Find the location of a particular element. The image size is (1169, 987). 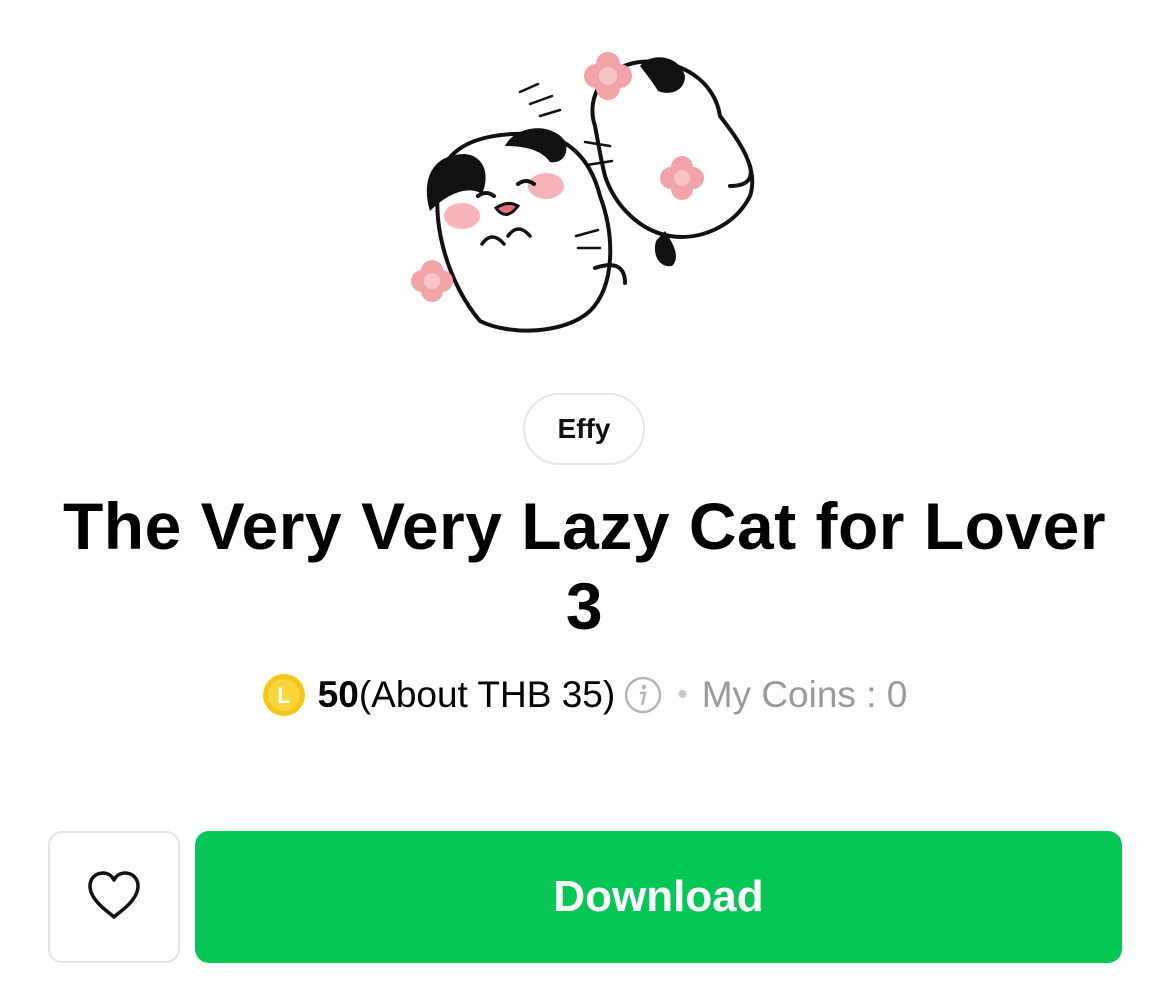

info-icon is located at coordinates (643, 695).